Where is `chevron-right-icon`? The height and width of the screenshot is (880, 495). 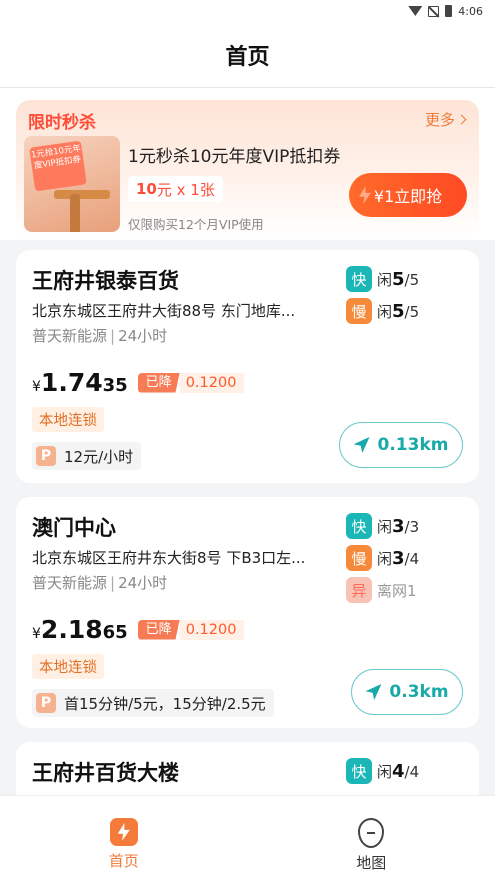
chevron-right-icon is located at coordinates (461, 119).